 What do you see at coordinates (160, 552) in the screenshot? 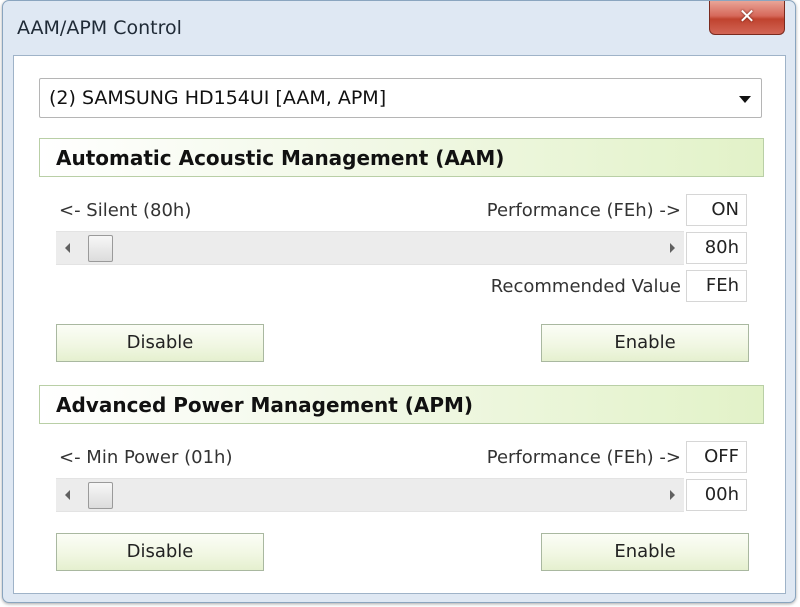
I see `apm-disable-button: Disable` at bounding box center [160, 552].